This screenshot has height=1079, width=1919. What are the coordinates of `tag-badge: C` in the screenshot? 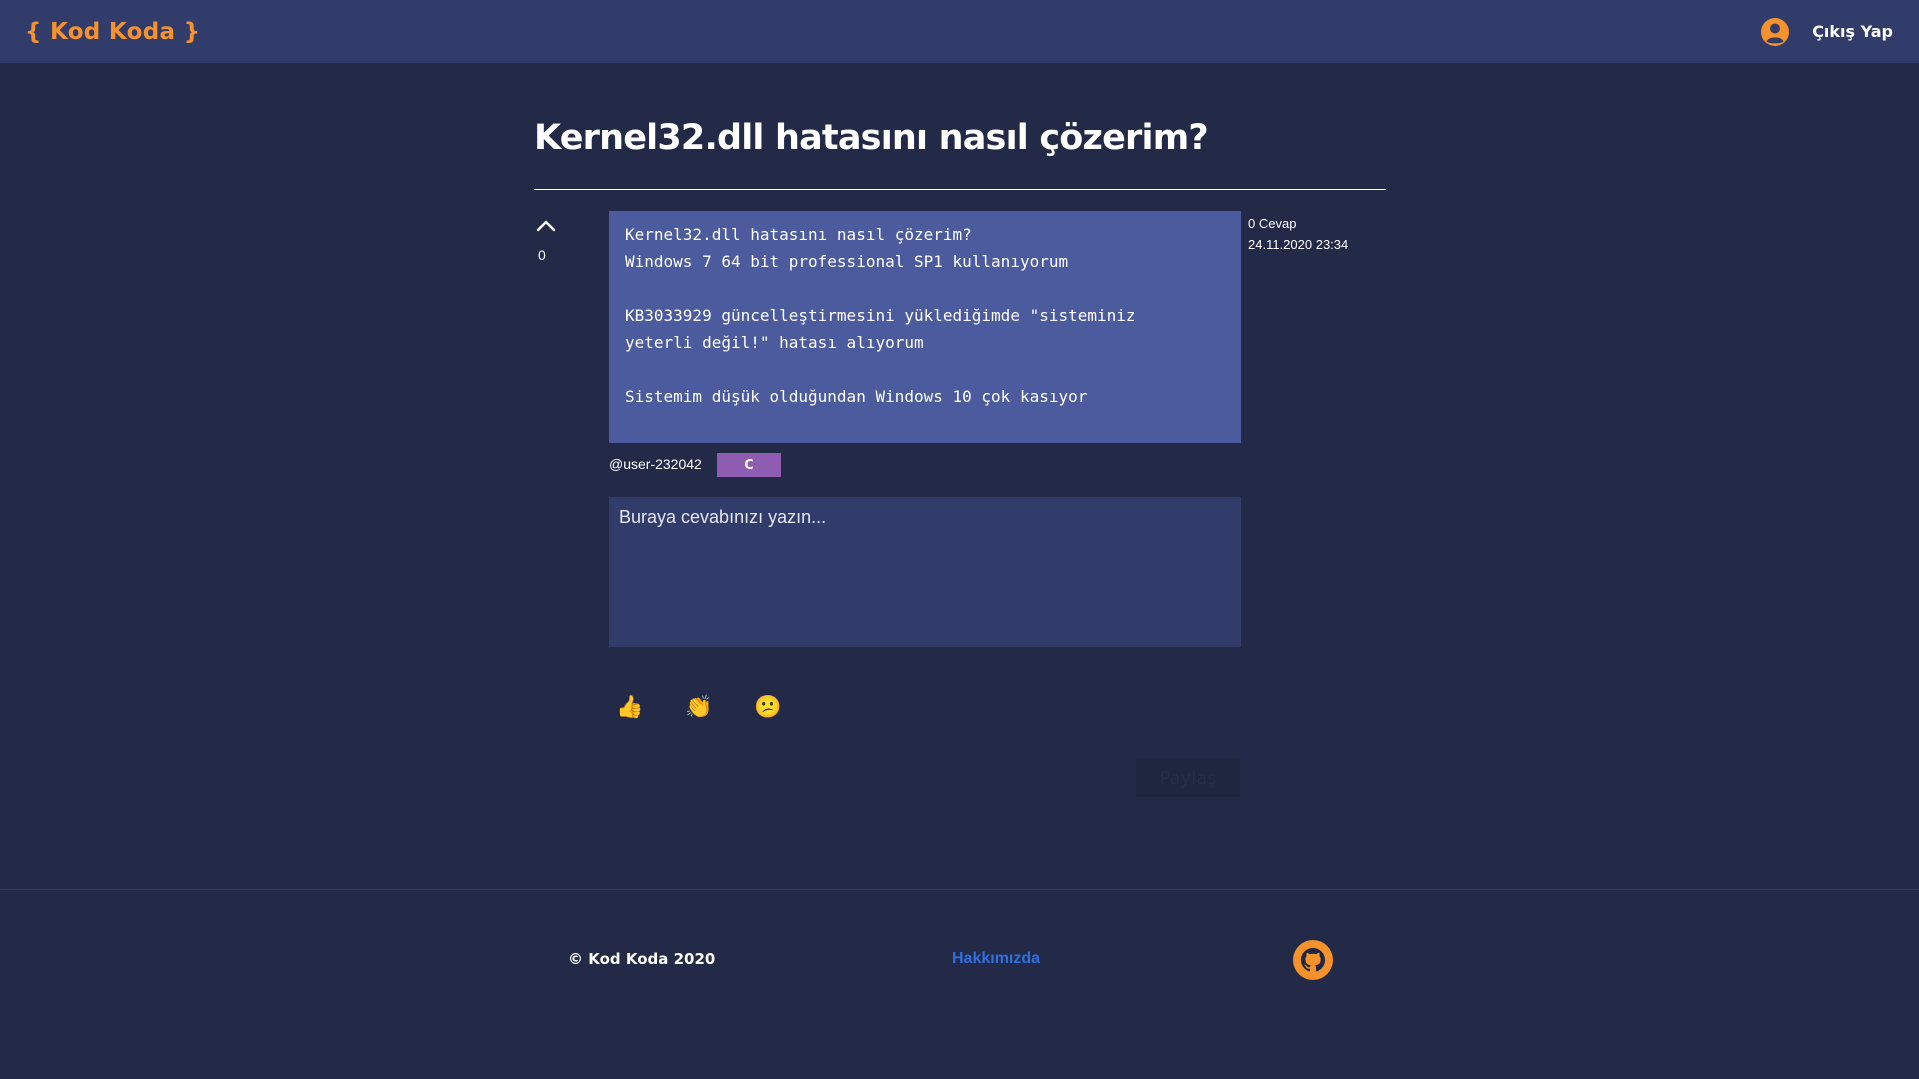 It's located at (749, 465).